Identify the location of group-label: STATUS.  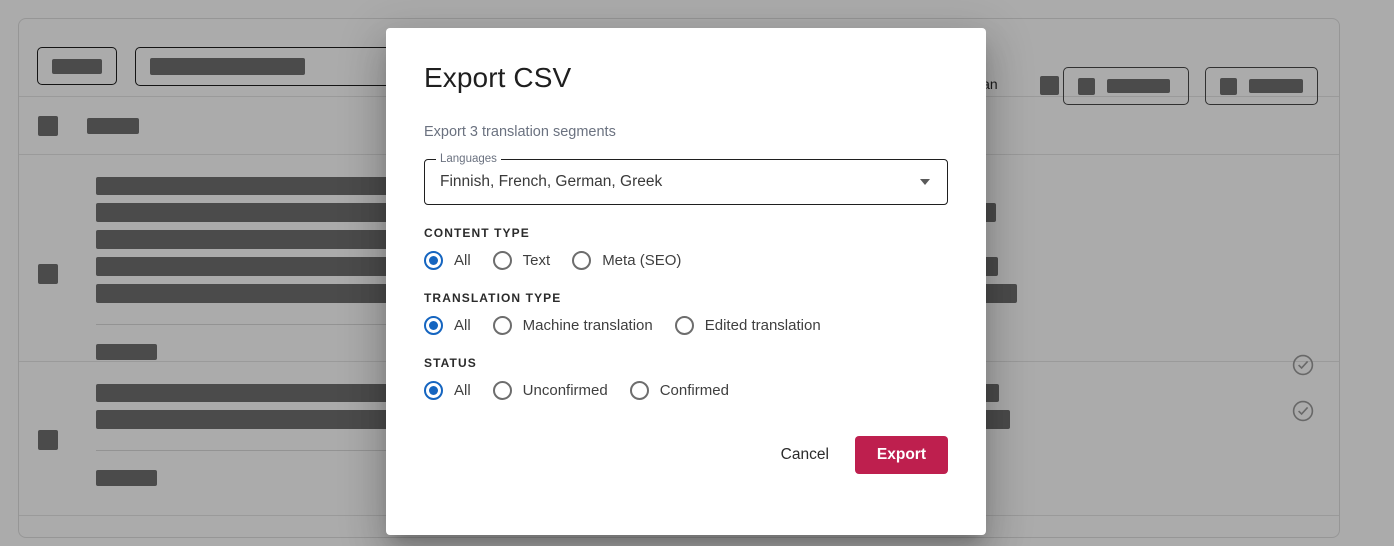
(450, 363).